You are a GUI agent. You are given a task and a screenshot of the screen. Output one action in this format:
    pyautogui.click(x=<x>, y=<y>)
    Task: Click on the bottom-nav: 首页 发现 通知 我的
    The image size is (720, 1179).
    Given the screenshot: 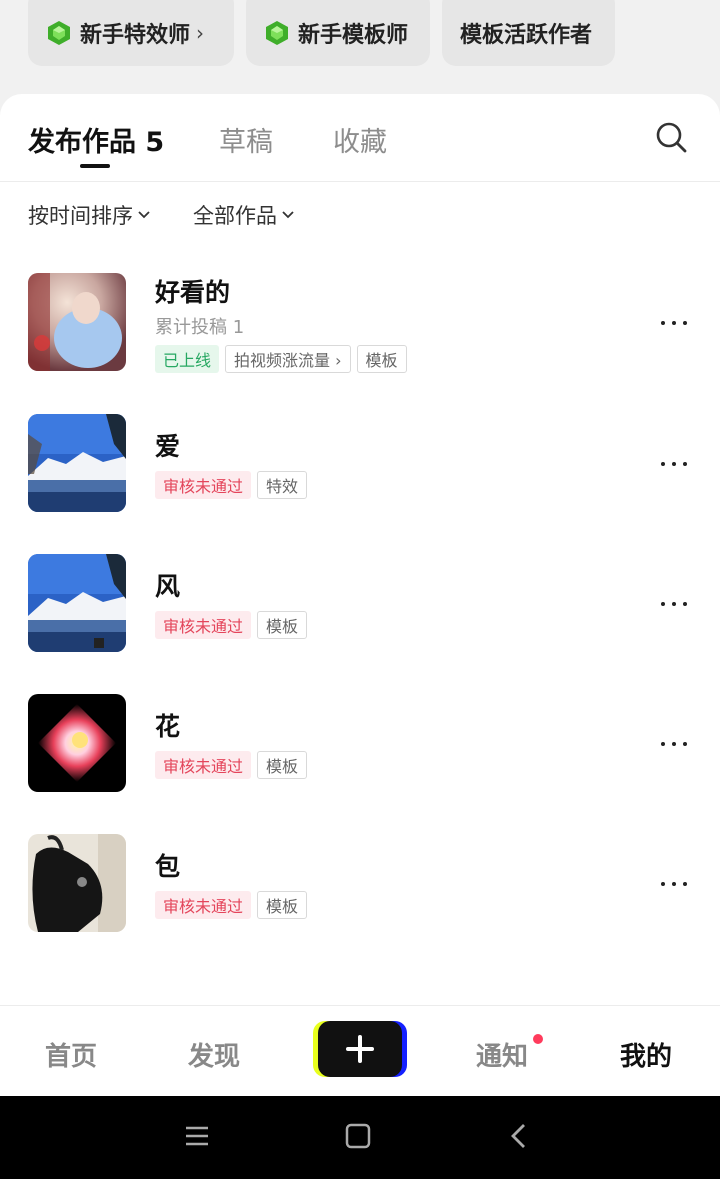 What is the action you would take?
    pyautogui.click(x=360, y=1050)
    